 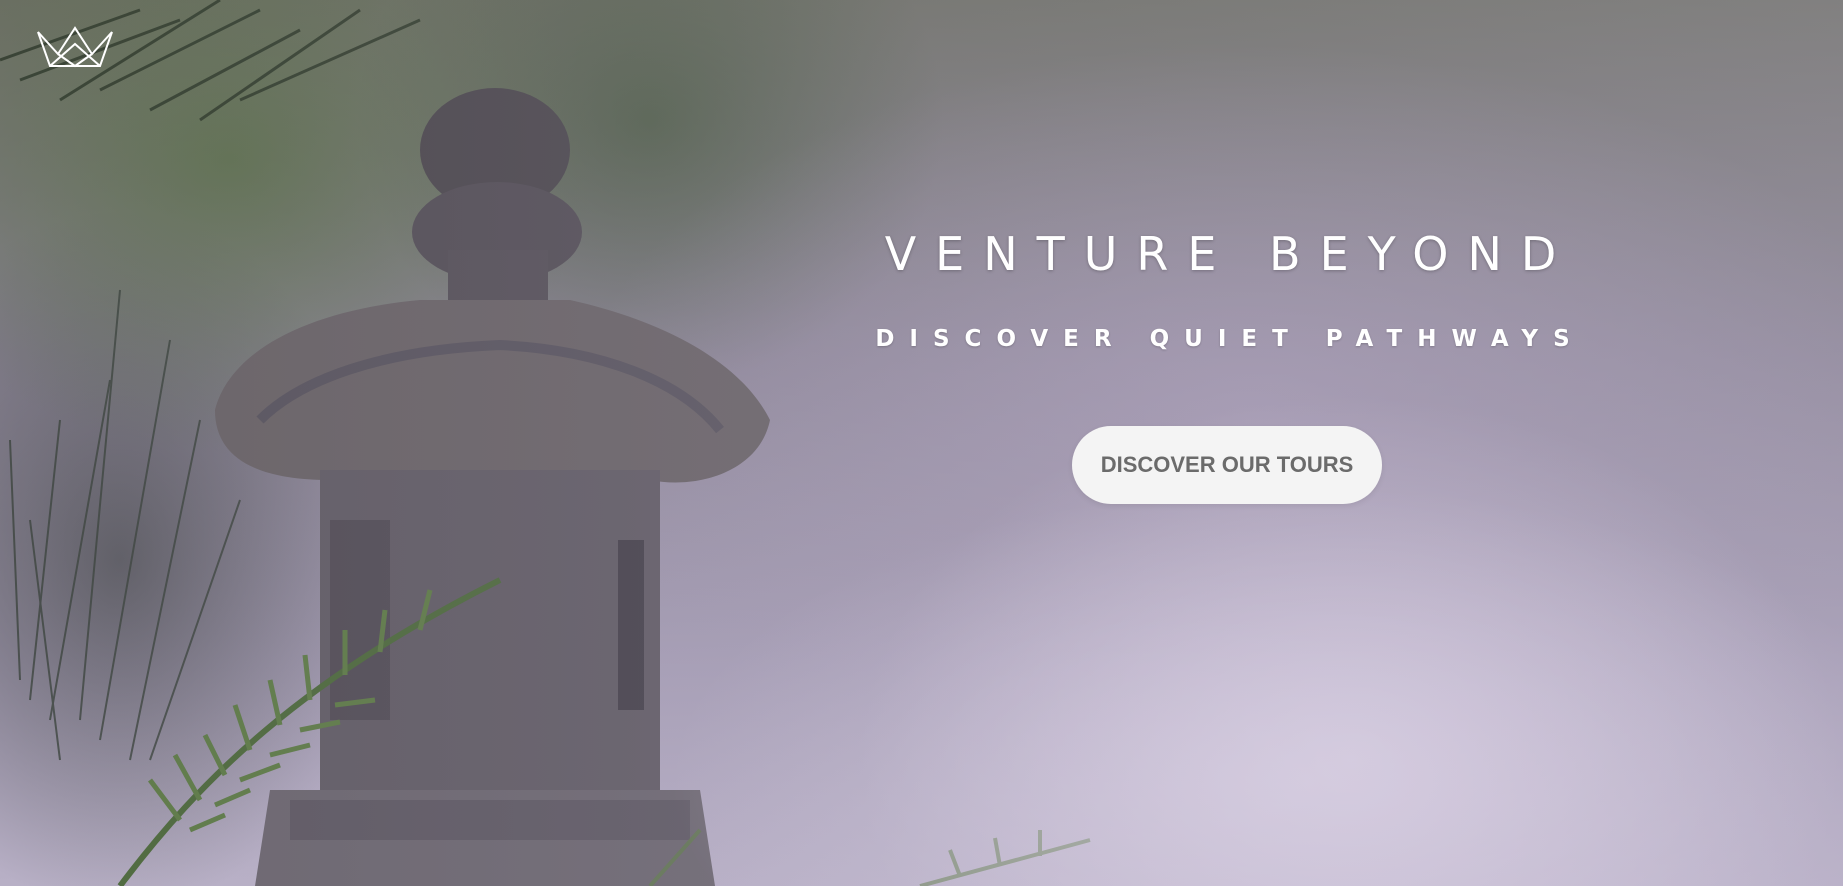 I want to click on discover-tours-button: DISCOVER OUR TOURS, so click(x=1227, y=465).